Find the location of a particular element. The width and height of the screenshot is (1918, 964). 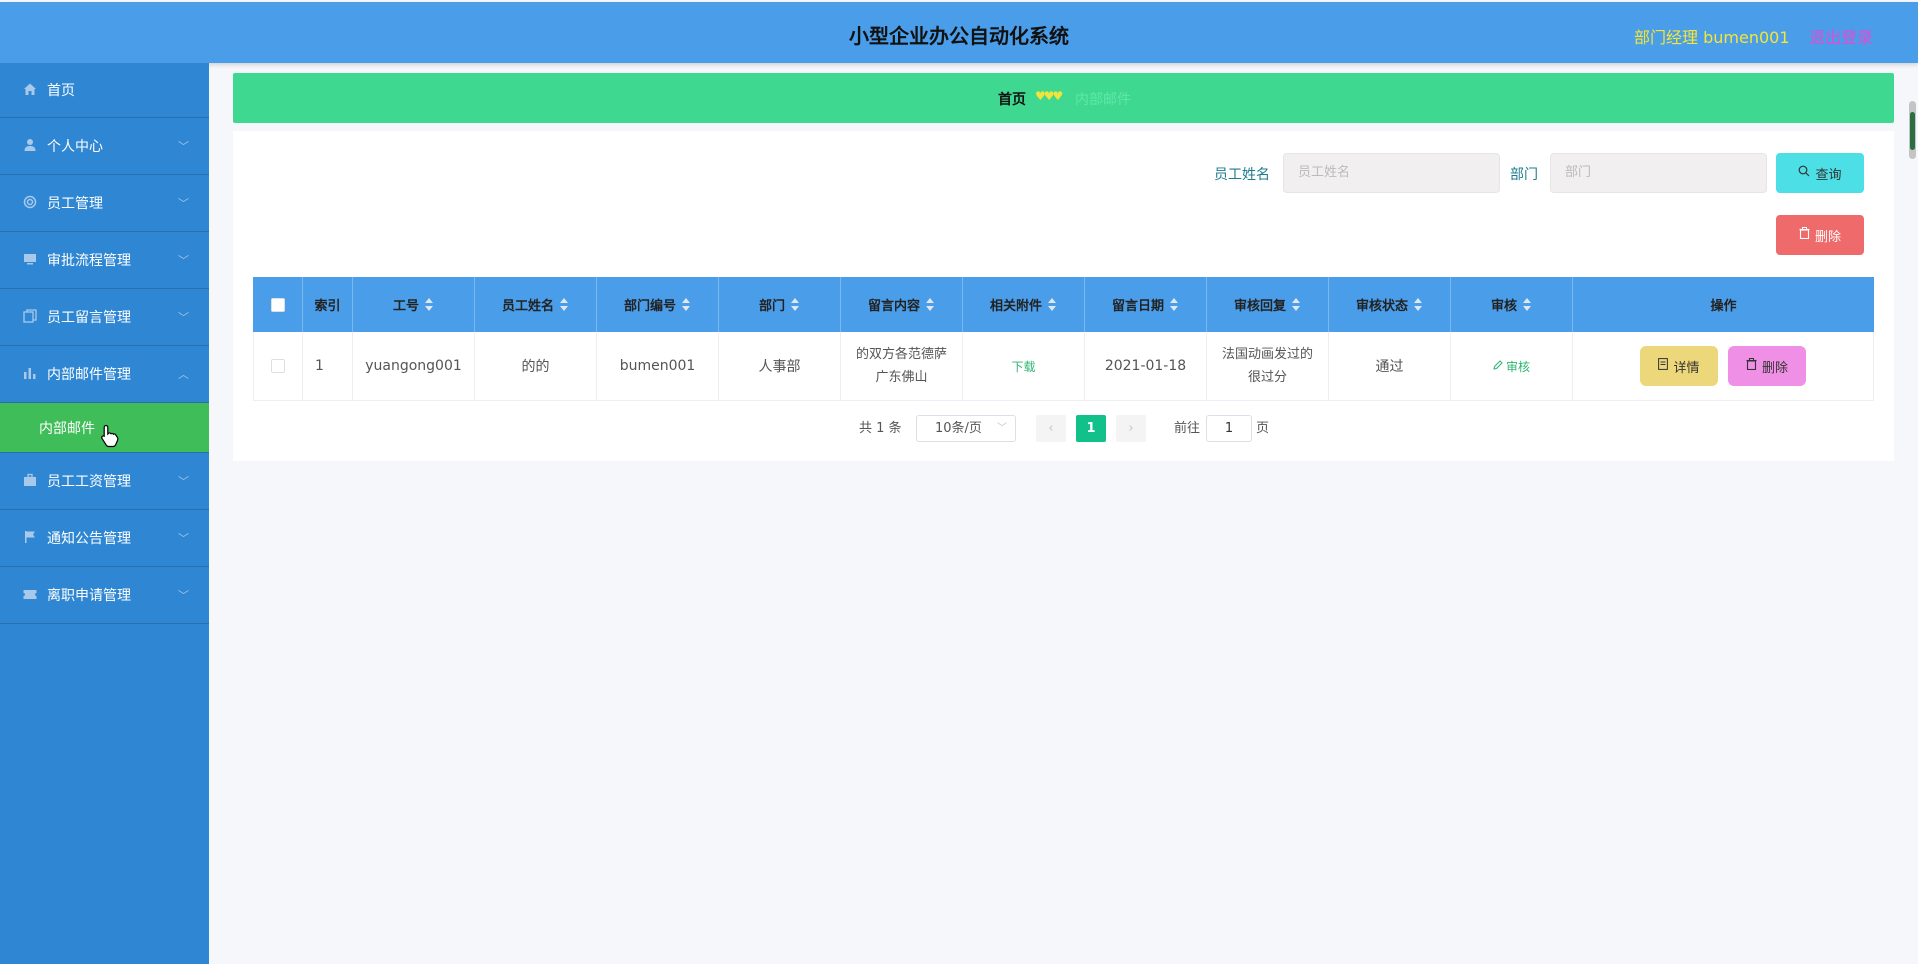

logout-link: 退出登录 is located at coordinates (1841, 36).